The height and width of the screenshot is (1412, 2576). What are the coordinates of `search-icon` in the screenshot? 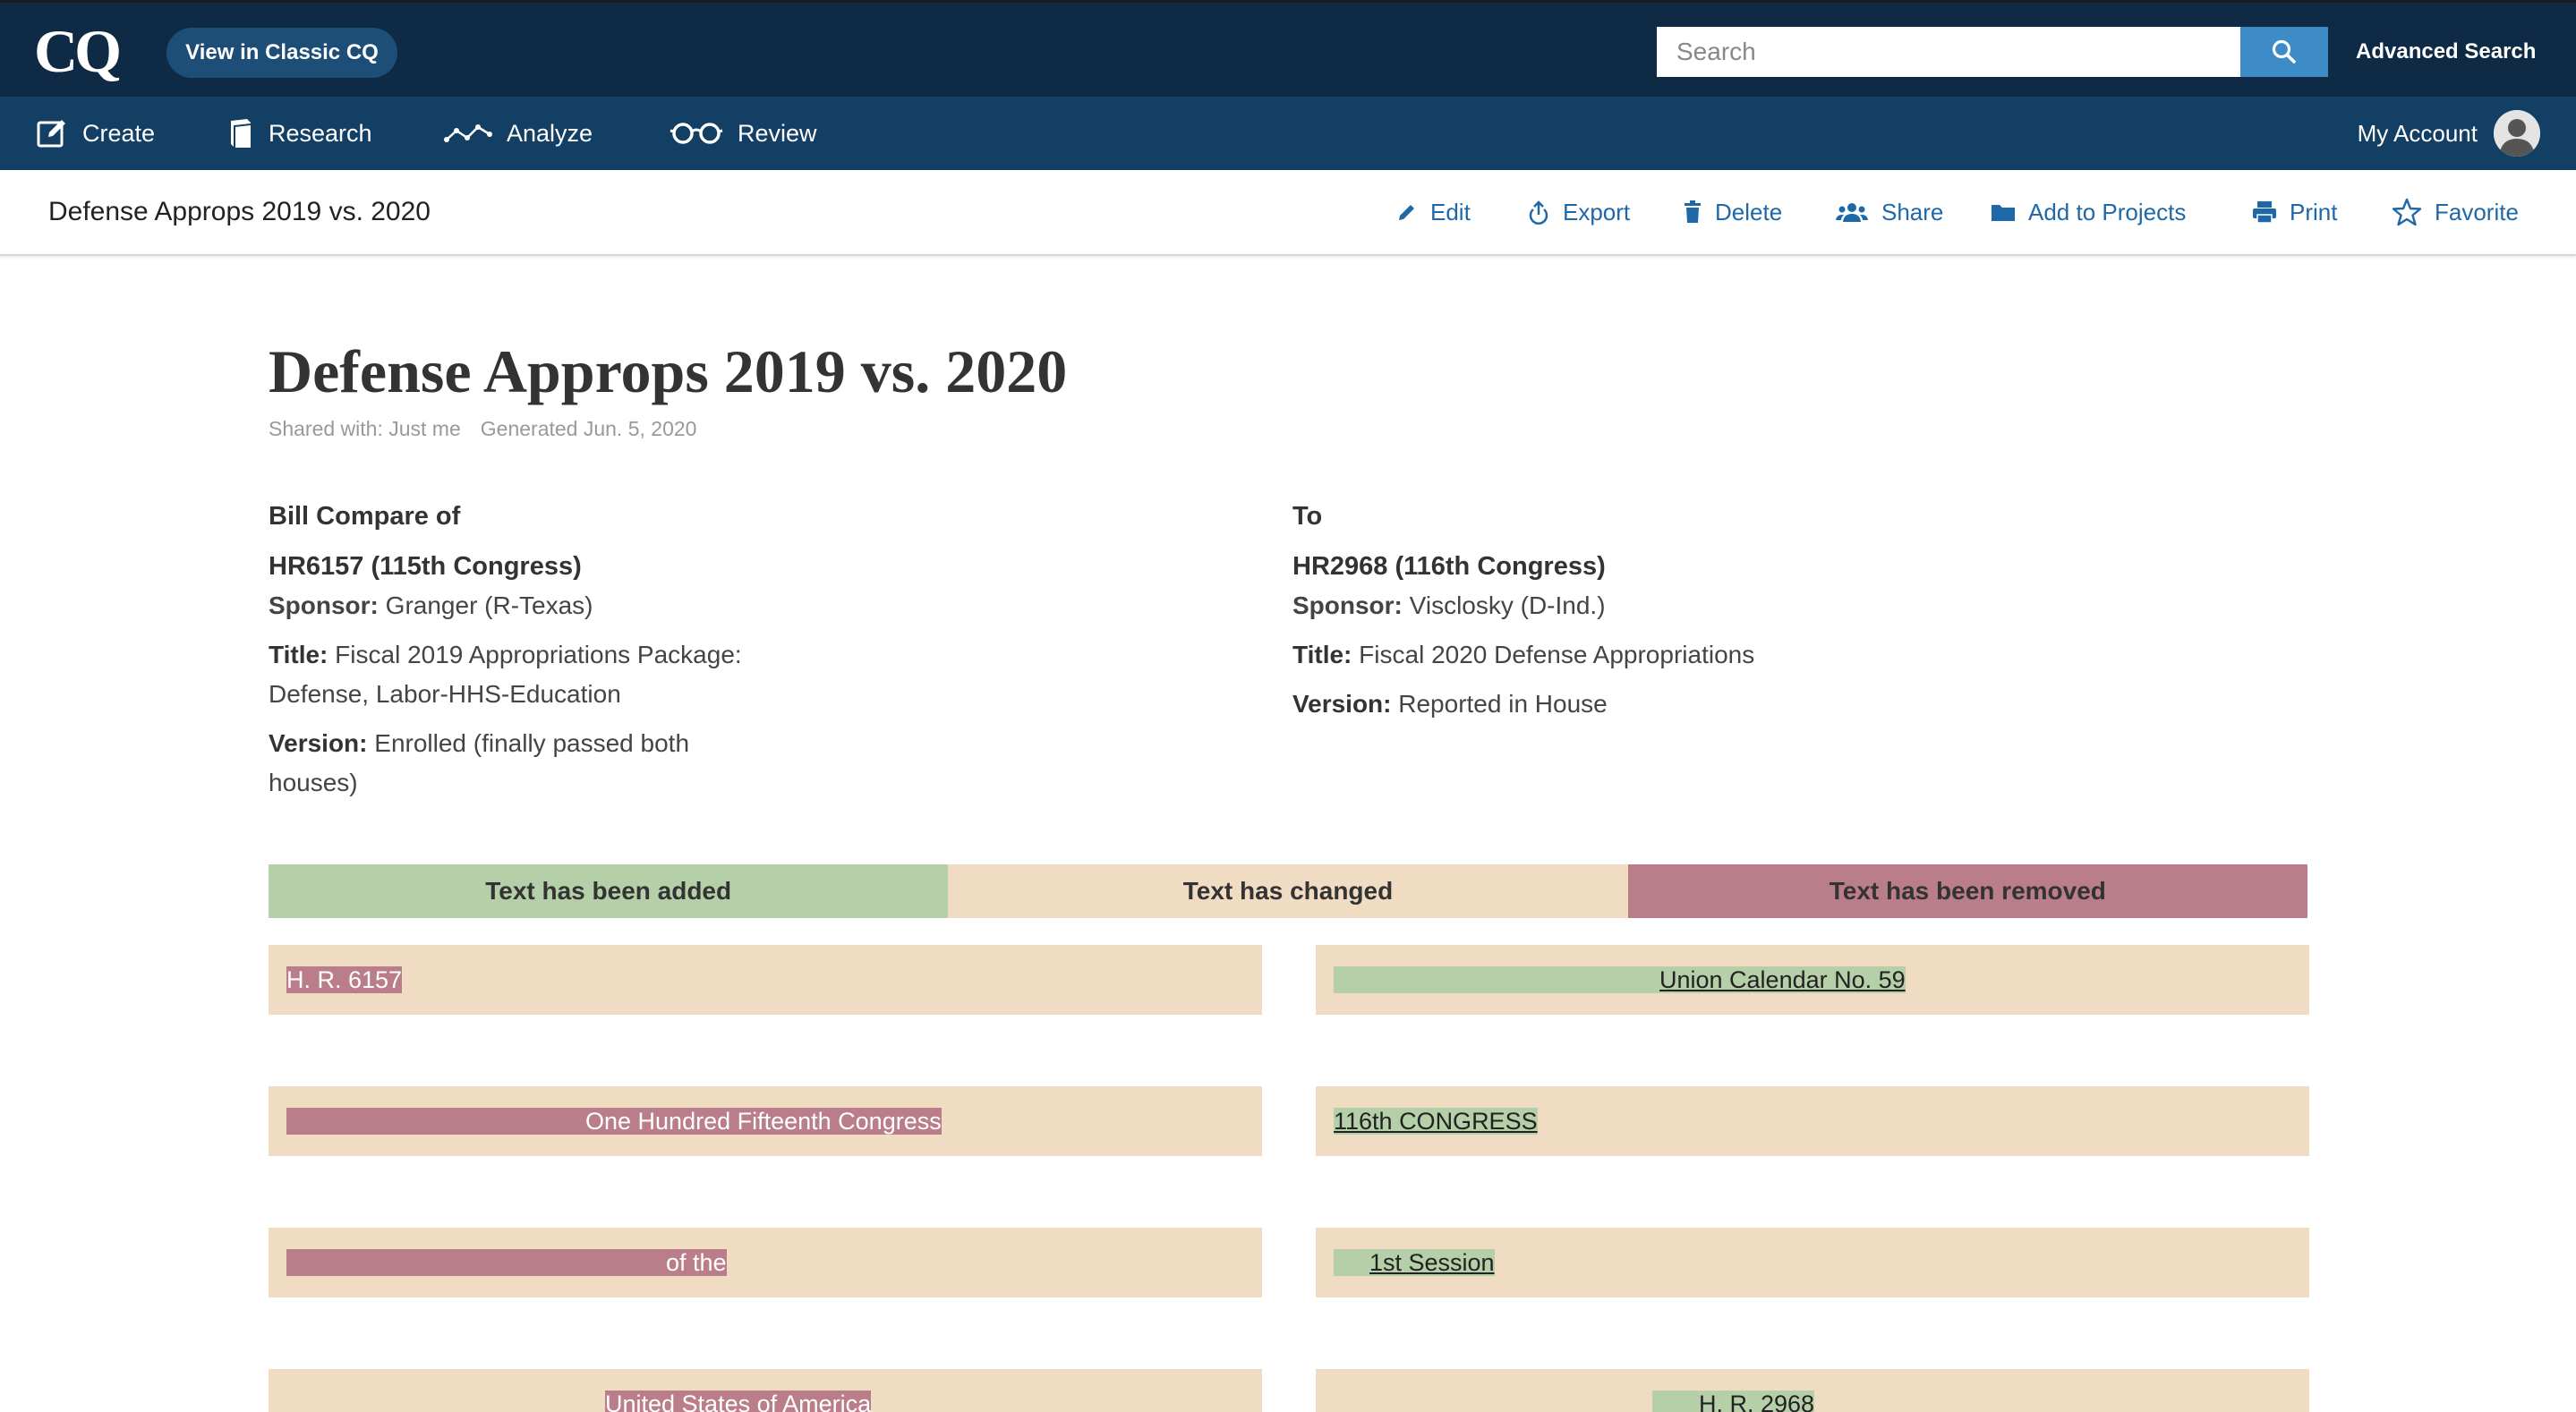 It's located at (2284, 52).